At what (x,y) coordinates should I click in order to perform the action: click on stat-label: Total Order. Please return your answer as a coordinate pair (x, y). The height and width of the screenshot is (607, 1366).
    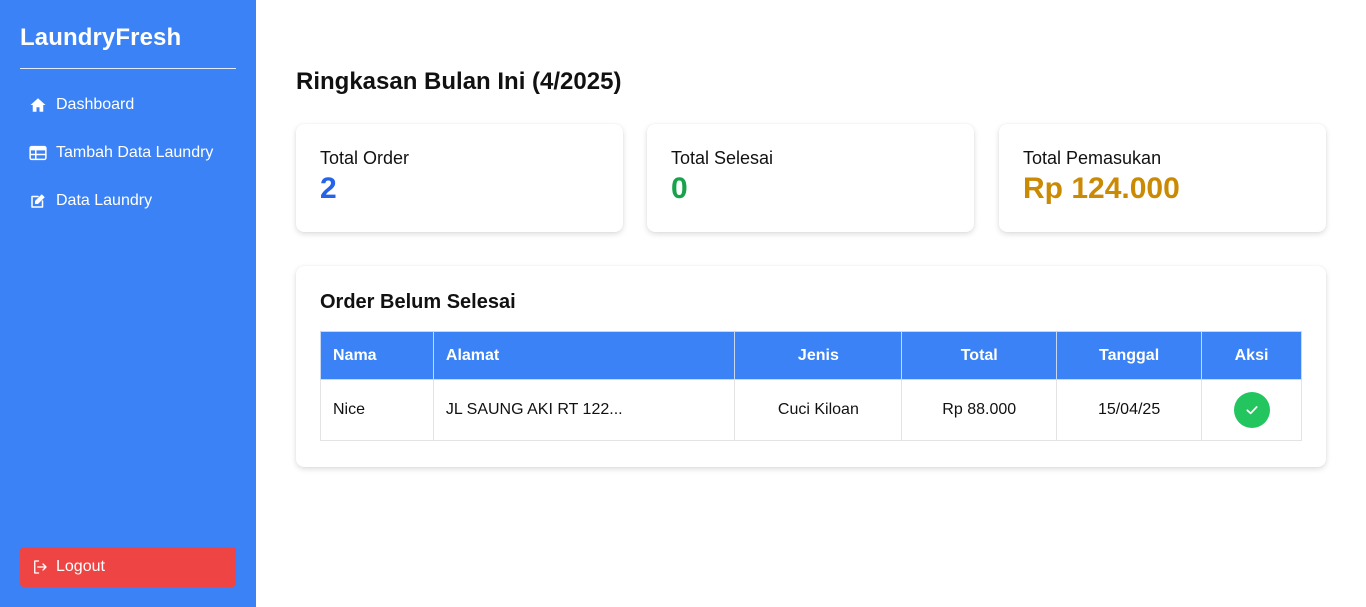
    Looking at the image, I should click on (365, 158).